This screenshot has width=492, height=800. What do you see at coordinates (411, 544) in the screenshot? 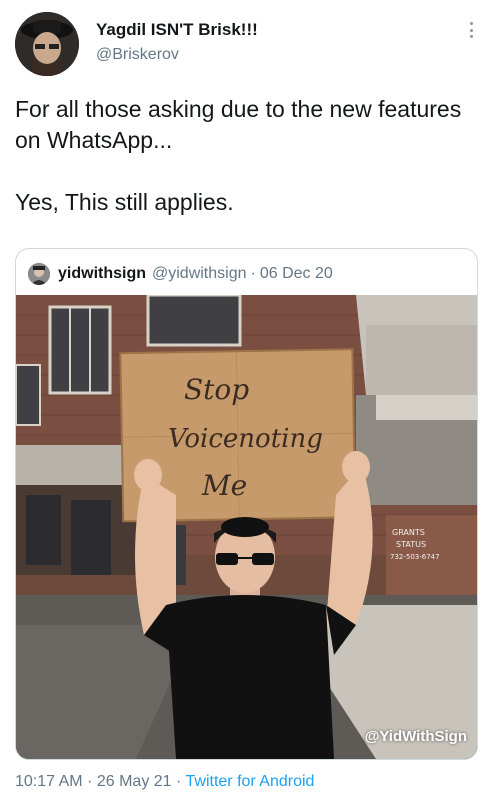
I see `wall-sign-line-2: STATUS` at bounding box center [411, 544].